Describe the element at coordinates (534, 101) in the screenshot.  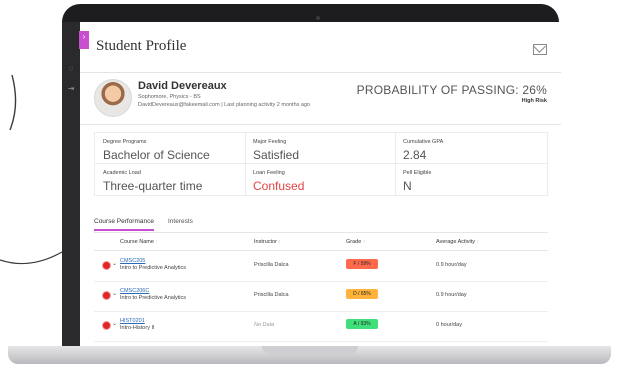
I see `risk-level: High Risk` at that location.